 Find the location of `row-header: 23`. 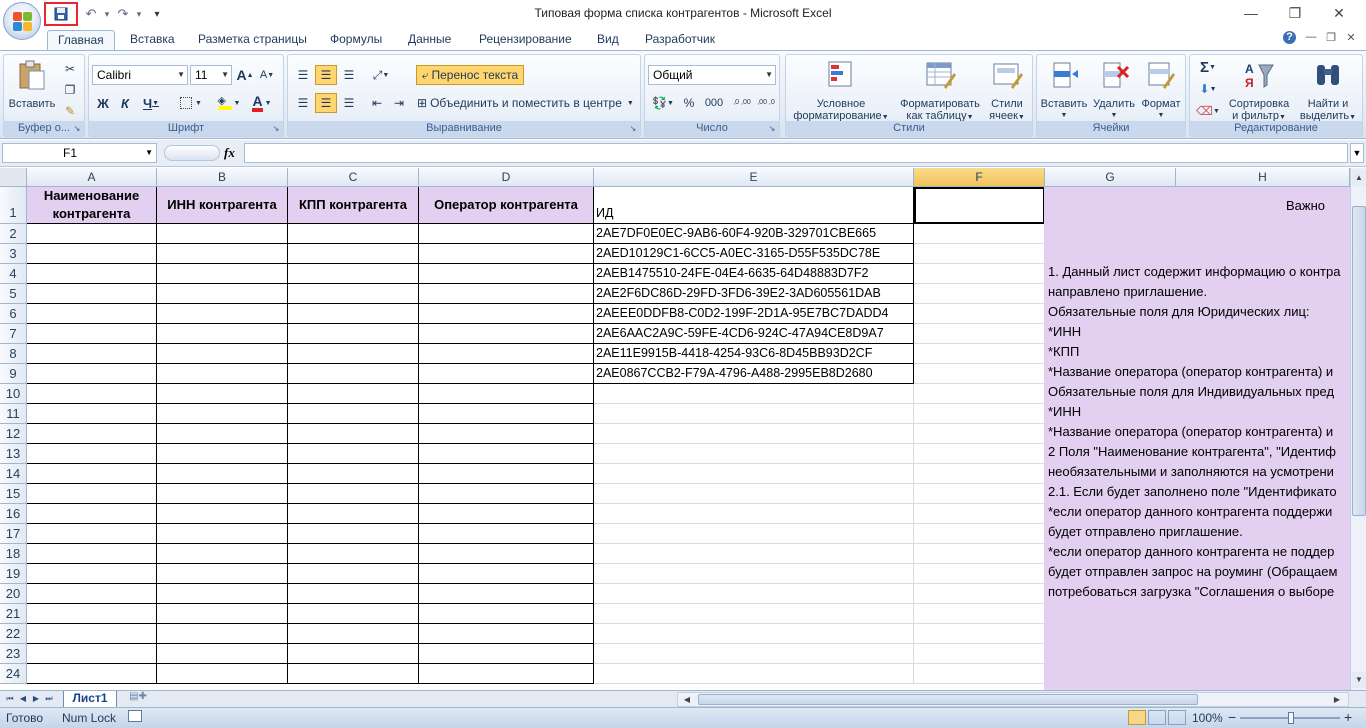

row-header: 23 is located at coordinates (13, 654).